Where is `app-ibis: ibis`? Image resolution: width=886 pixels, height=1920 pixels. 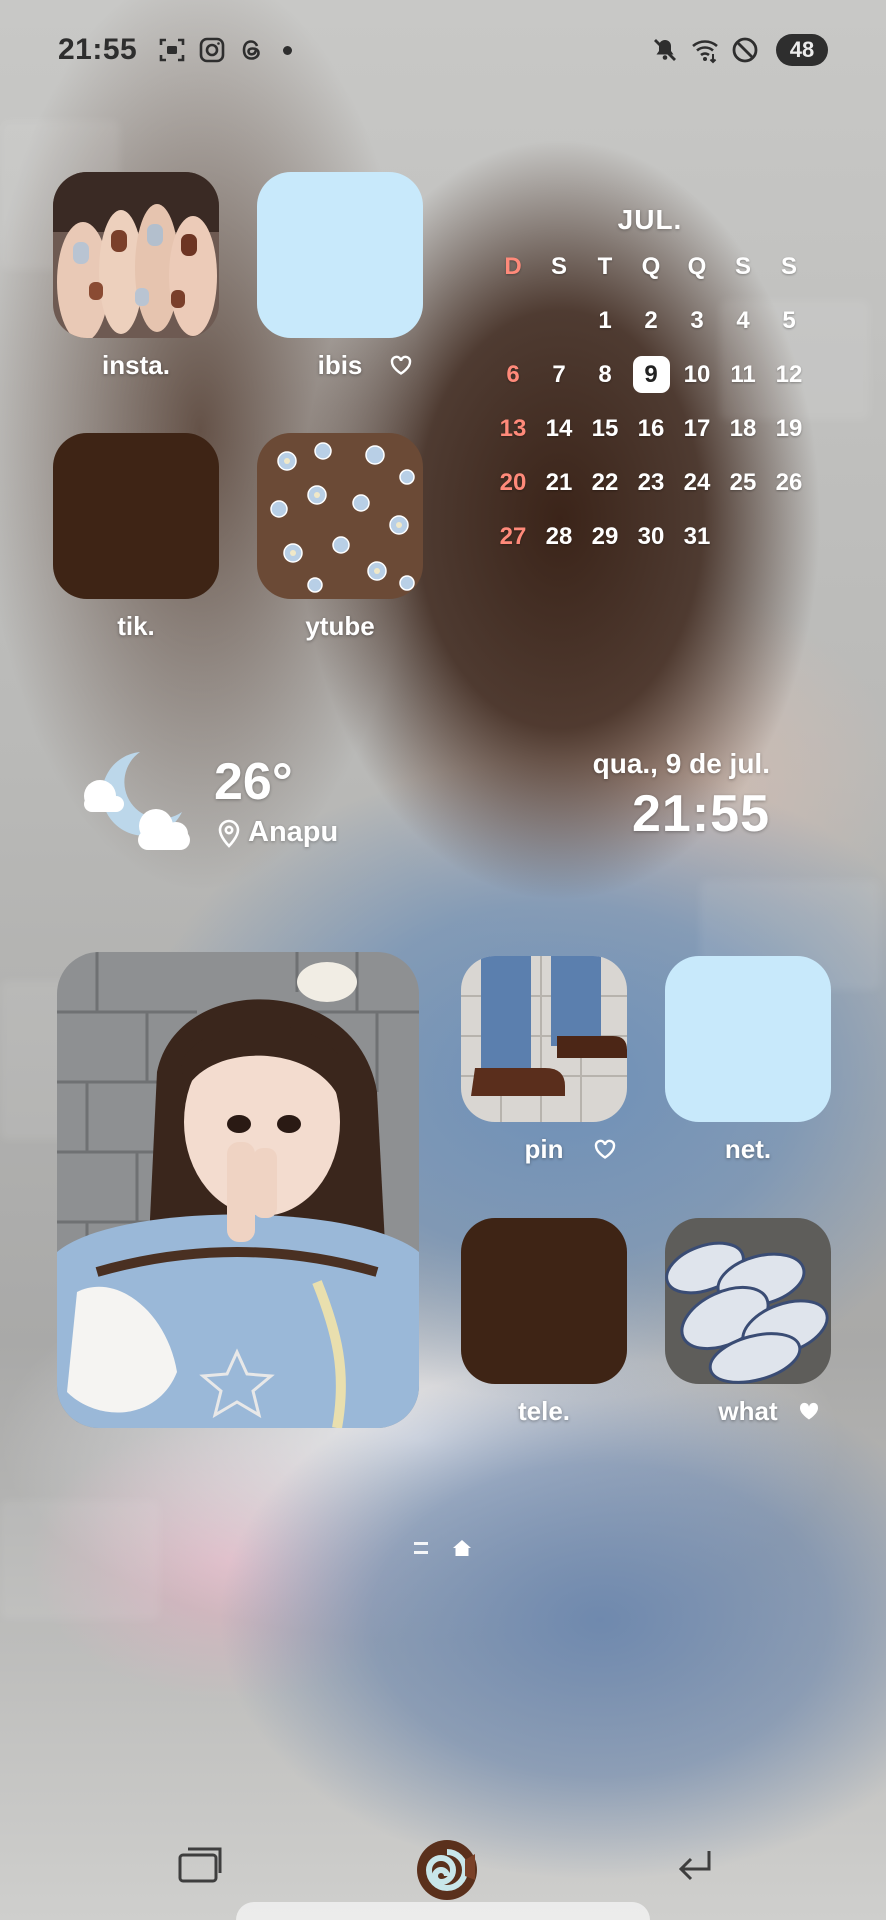
app-ibis: ibis is located at coordinates (340, 277).